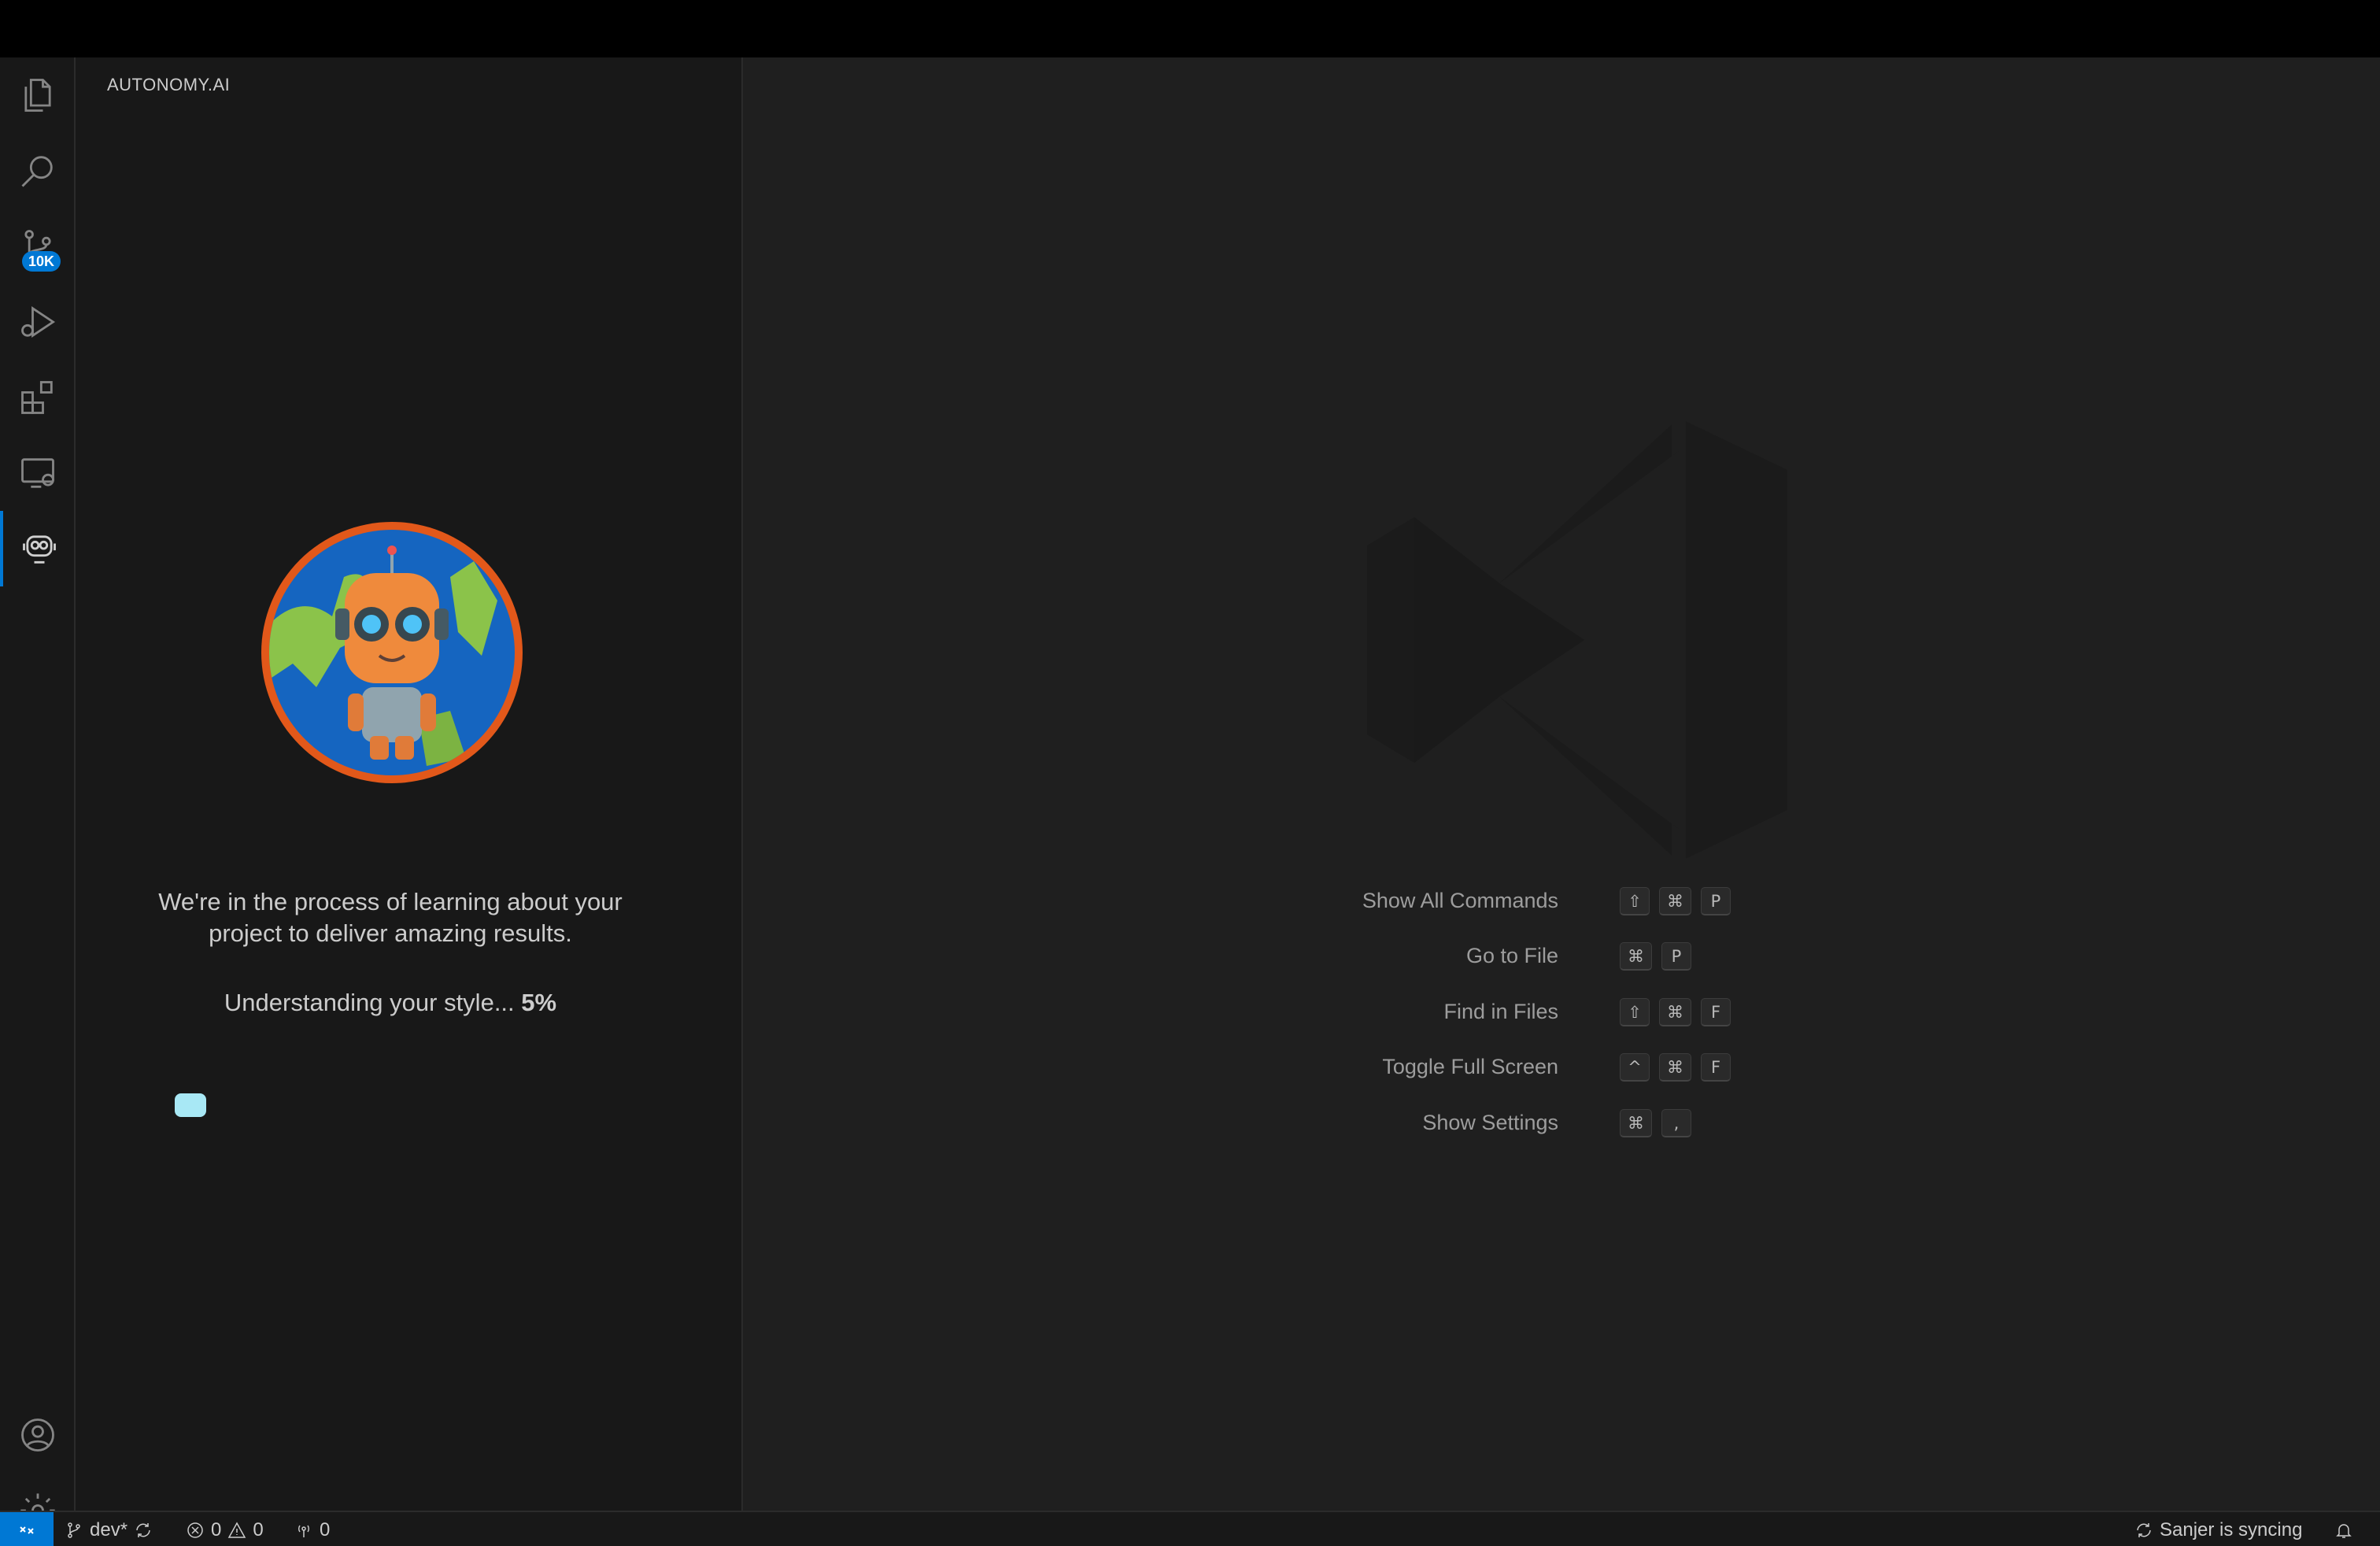 Image resolution: width=2380 pixels, height=1546 pixels. I want to click on sync-text: Sanjer is syncing, so click(2231, 1529).